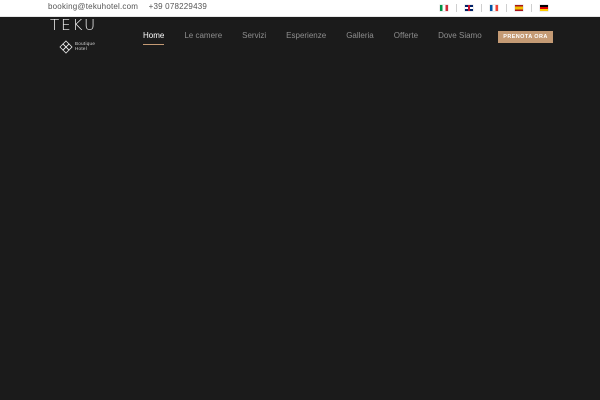 The image size is (600, 400). I want to click on book-now-button: PRENOTA ORA, so click(525, 37).